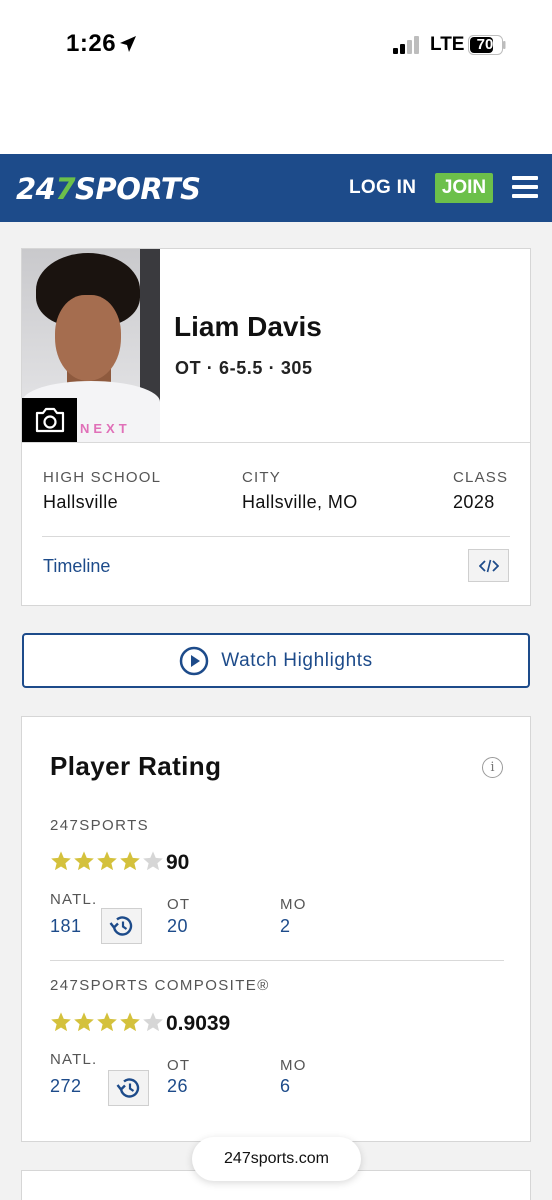  Describe the element at coordinates (81, 502) in the screenshot. I see `high-school-value: Hallsville` at that location.